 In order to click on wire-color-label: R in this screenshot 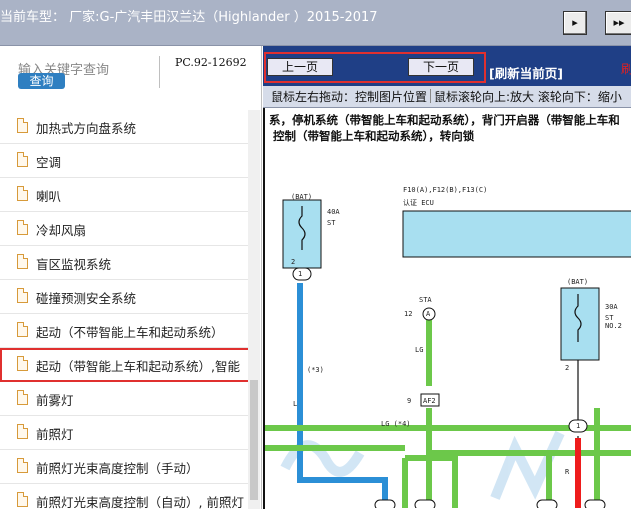, I will do `click(567, 472)`.